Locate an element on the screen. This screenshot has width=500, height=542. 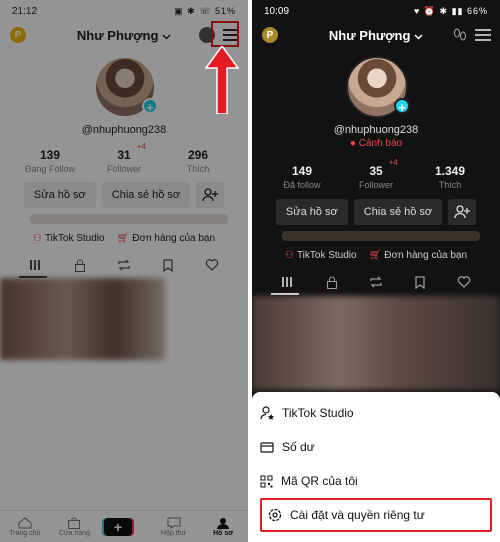
link-label: TikTok Studio is located at coordinates (326, 255).